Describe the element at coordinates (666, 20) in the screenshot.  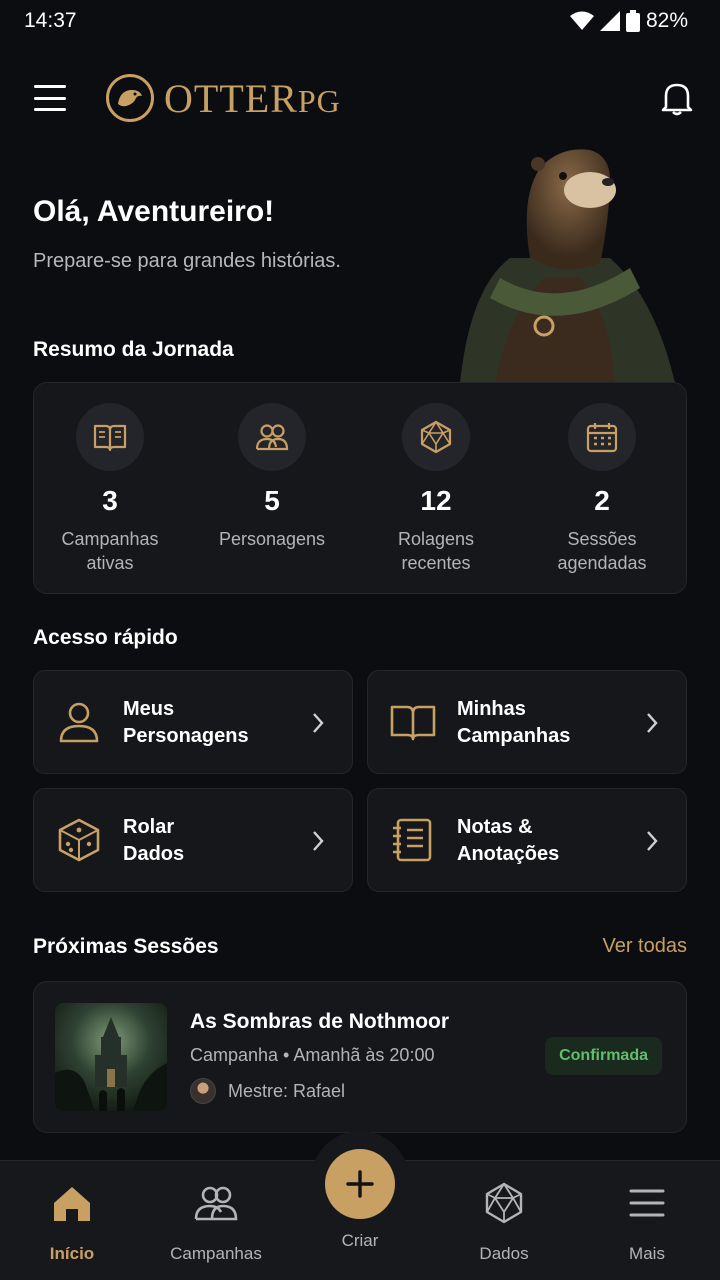
I see `battery-percent: 82%` at that location.